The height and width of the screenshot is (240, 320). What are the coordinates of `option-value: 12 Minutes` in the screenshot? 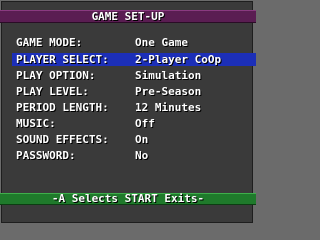 It's located at (168, 107).